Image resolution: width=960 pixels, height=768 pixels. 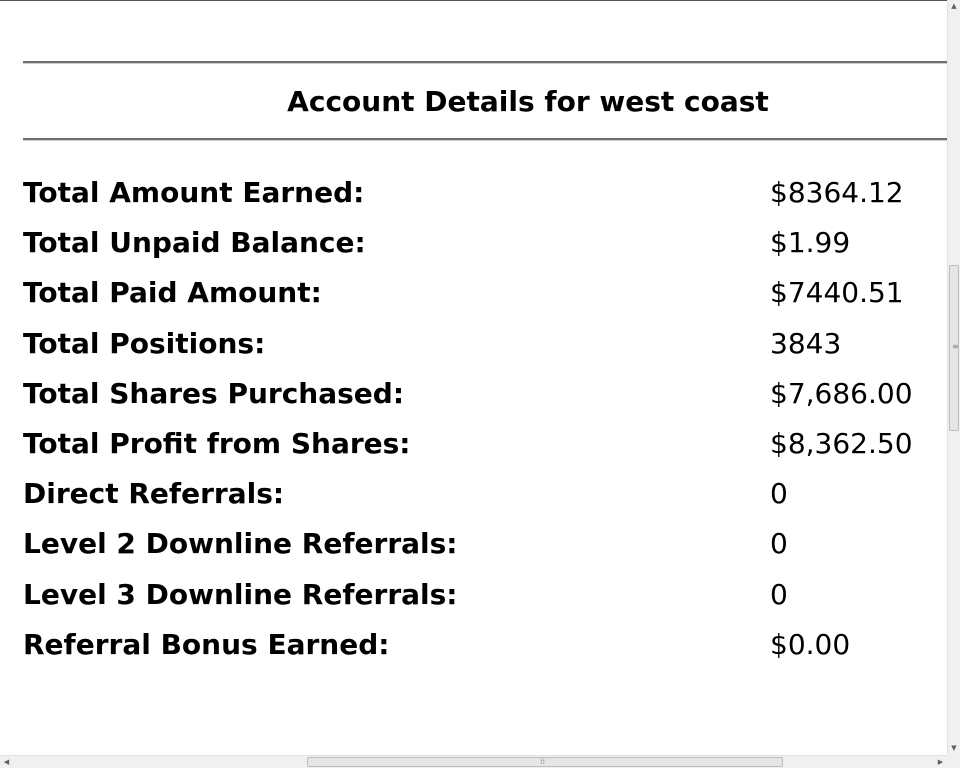 I want to click on detail-value: $8364.12, so click(x=837, y=192).